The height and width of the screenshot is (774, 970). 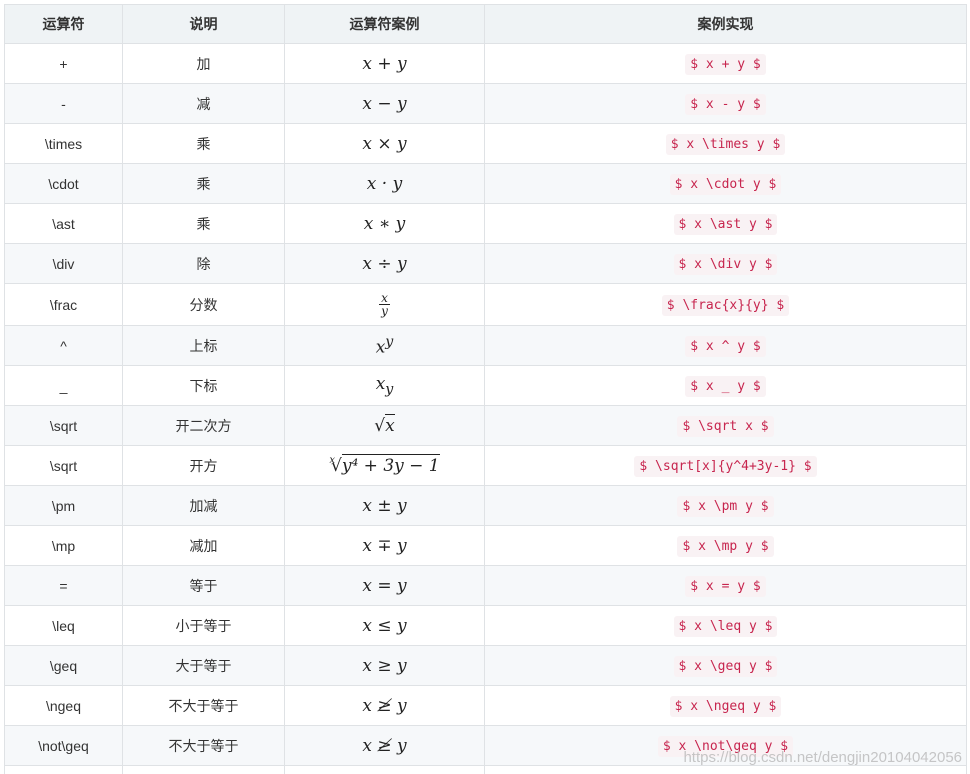 I want to click on code-snippet: $ x \pm y $, so click(x=725, y=506).